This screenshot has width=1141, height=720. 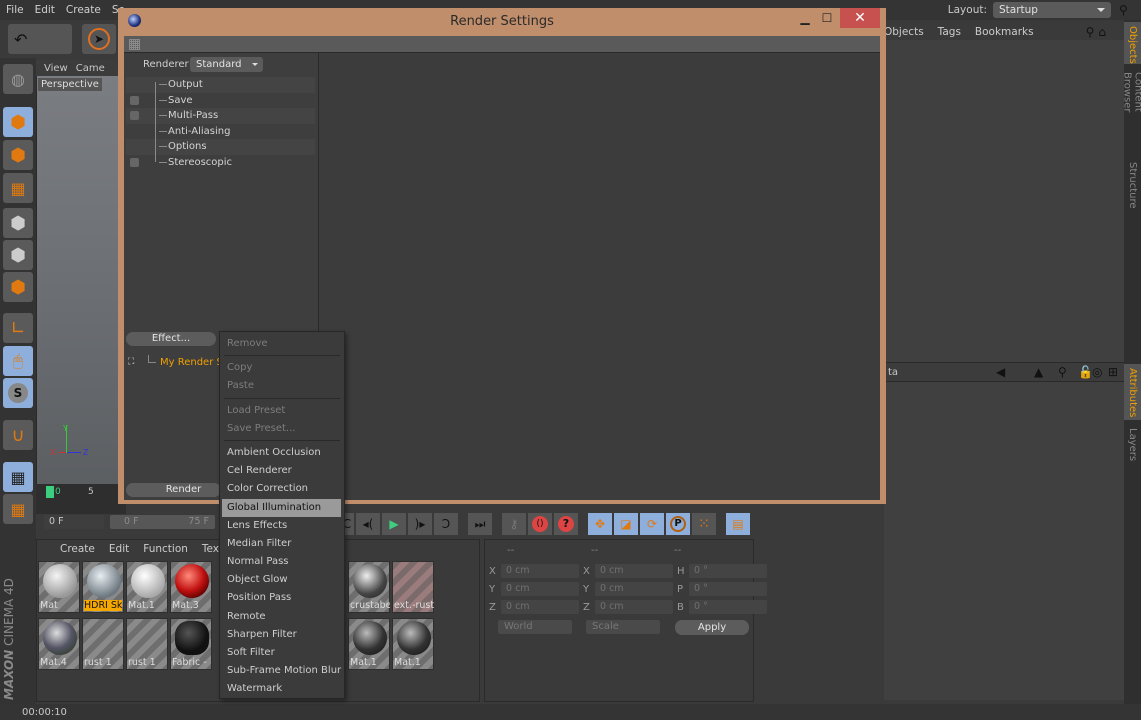 What do you see at coordinates (282, 598) in the screenshot?
I see `menu-item-position-pass: Position Pass` at bounding box center [282, 598].